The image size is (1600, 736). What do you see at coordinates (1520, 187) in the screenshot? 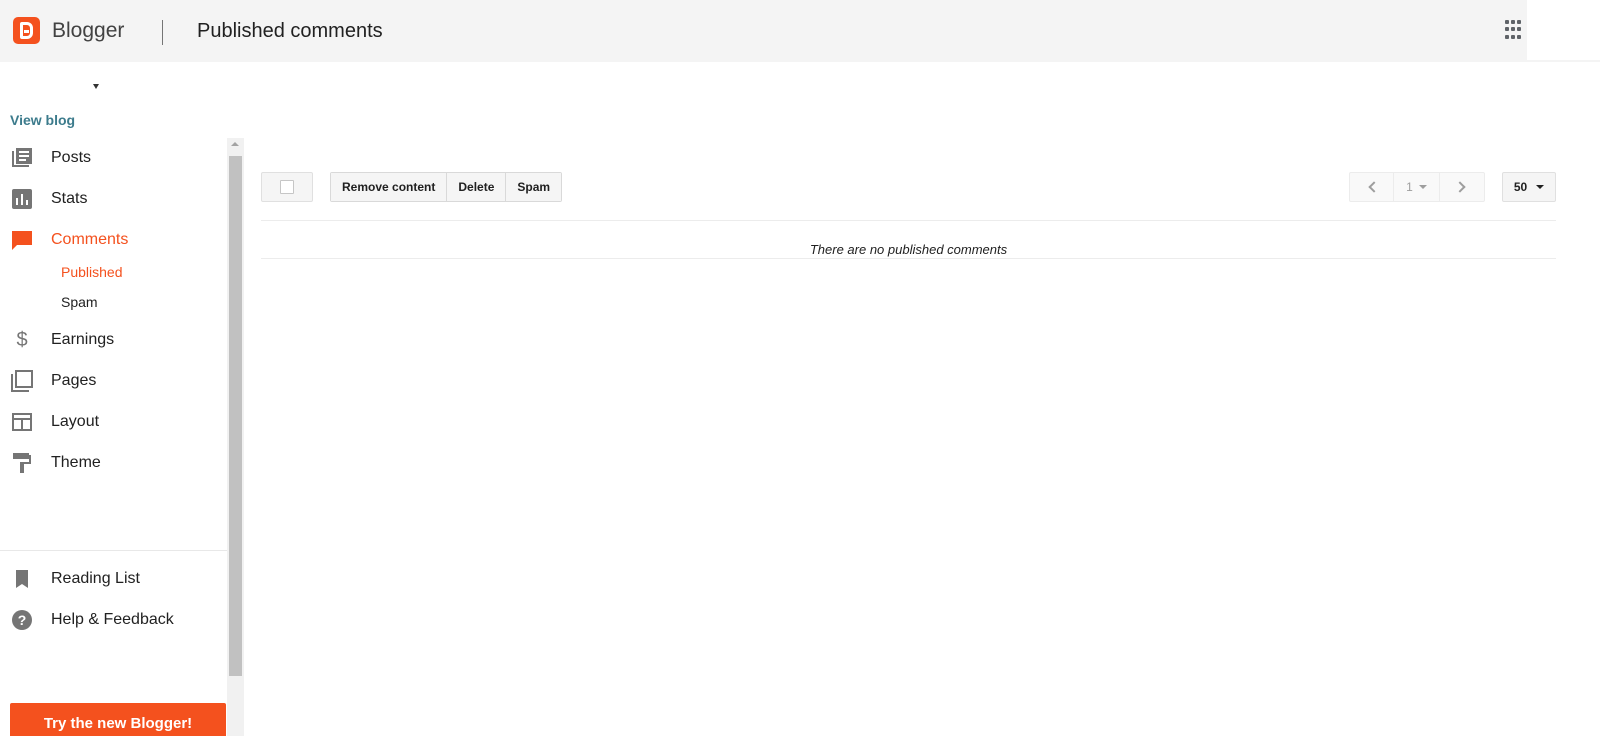
I see `per-page-value: 50` at bounding box center [1520, 187].